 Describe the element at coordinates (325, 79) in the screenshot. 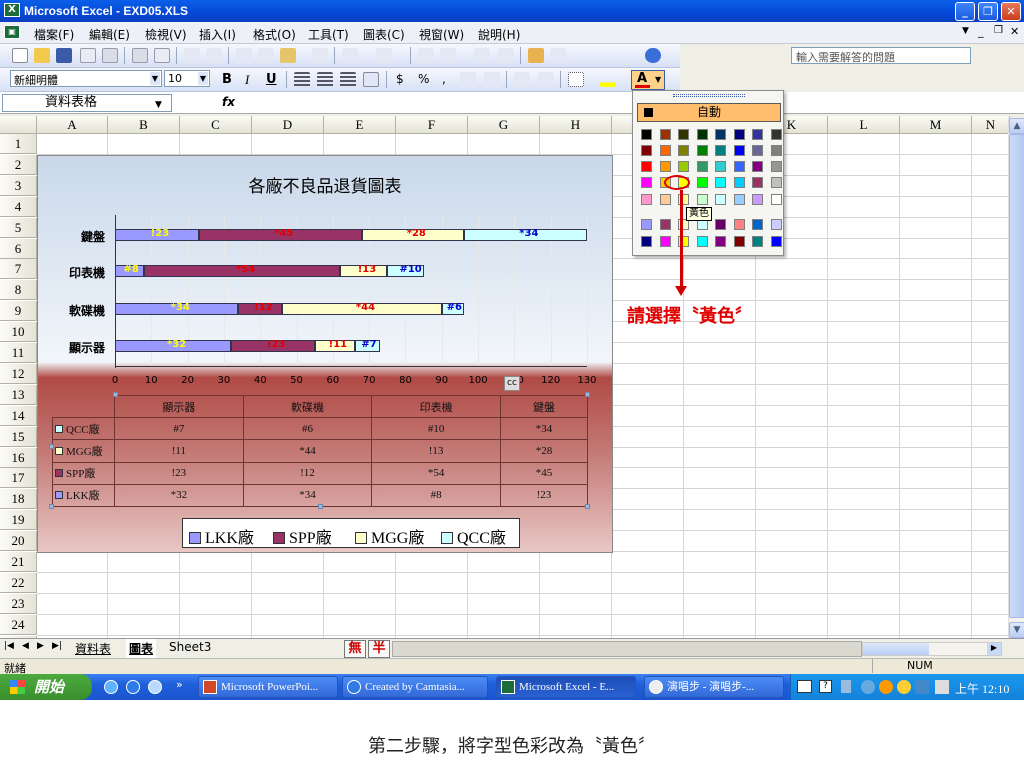

I see `align-center-icon` at that location.